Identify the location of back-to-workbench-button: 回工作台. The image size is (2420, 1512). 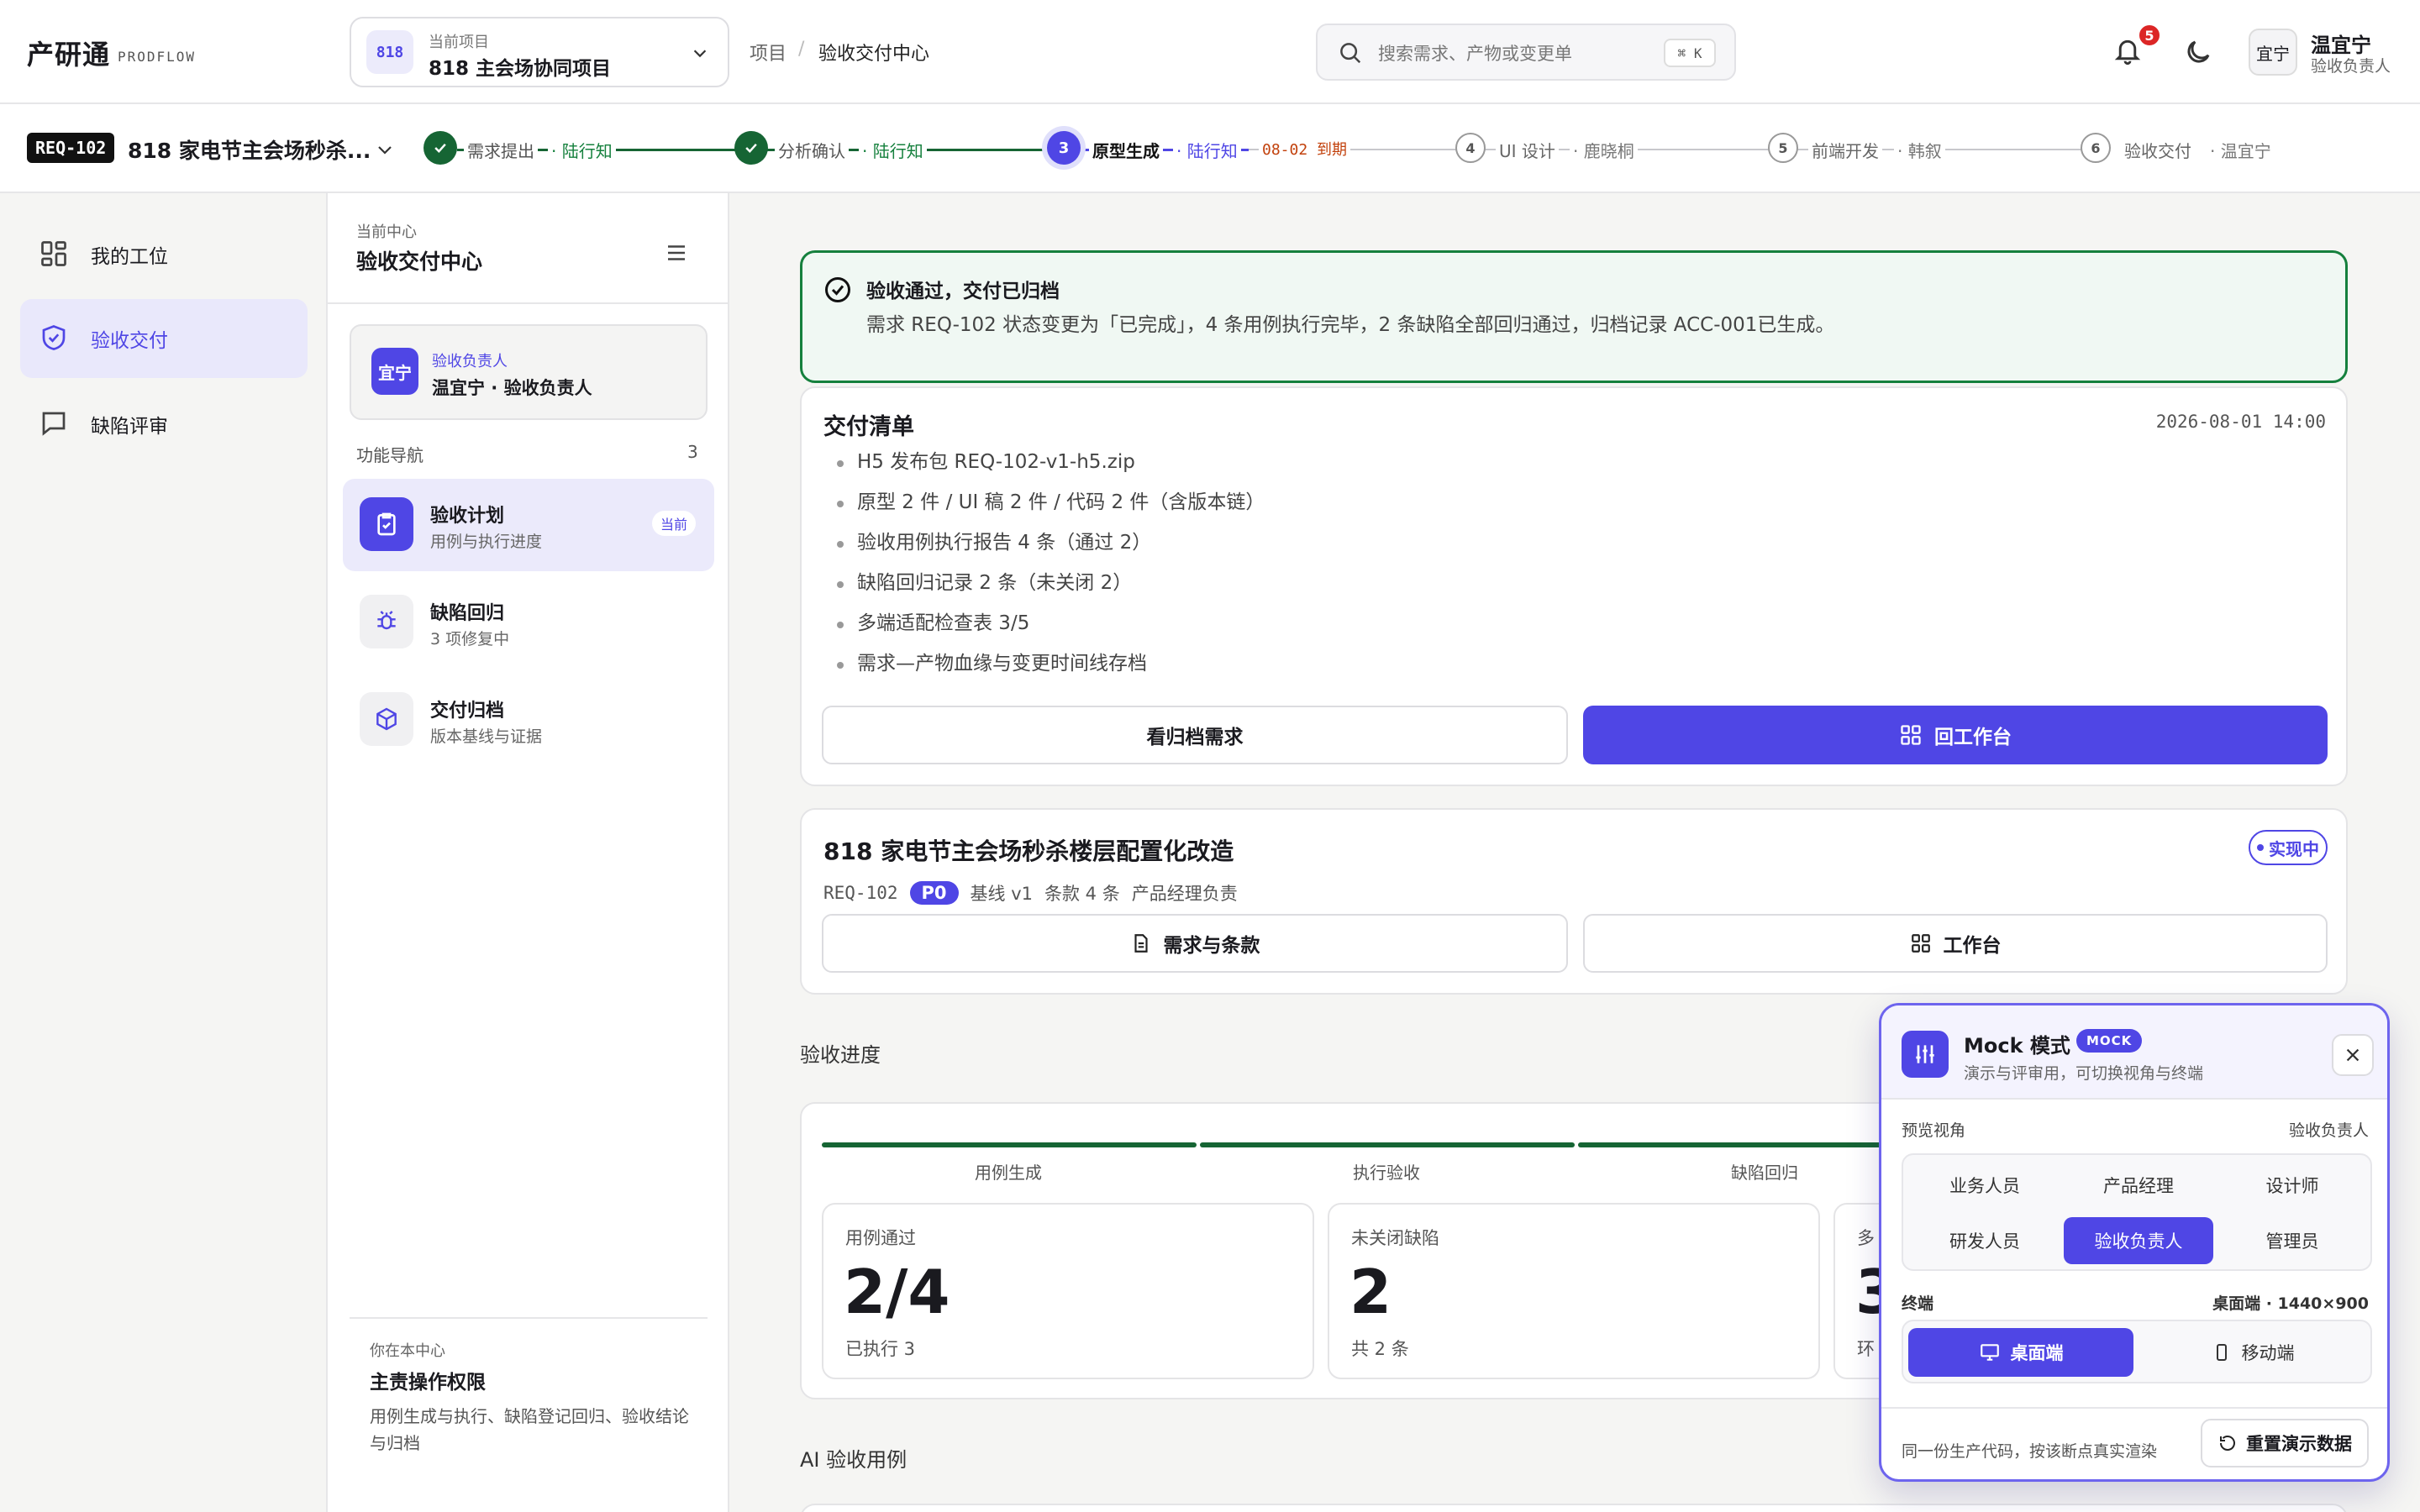
(1955, 735).